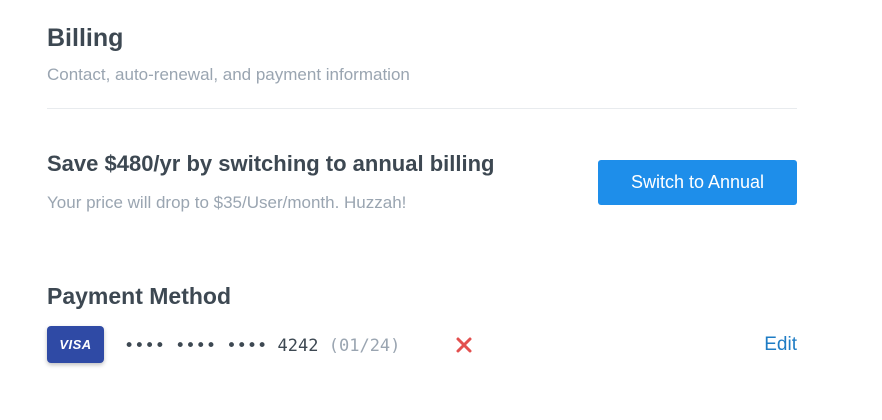 The image size is (882, 420). What do you see at coordinates (139, 296) in the screenshot?
I see `payment-method-title: Payment Method` at bounding box center [139, 296].